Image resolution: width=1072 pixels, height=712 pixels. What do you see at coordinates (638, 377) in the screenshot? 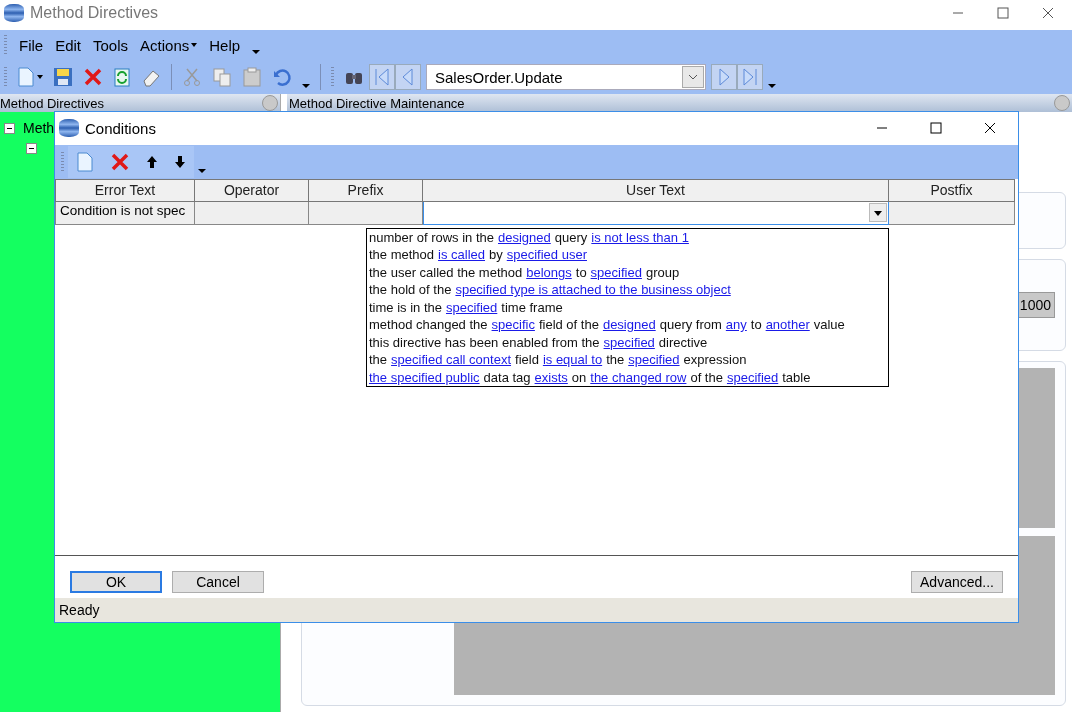
I see `link: the changed row` at bounding box center [638, 377].